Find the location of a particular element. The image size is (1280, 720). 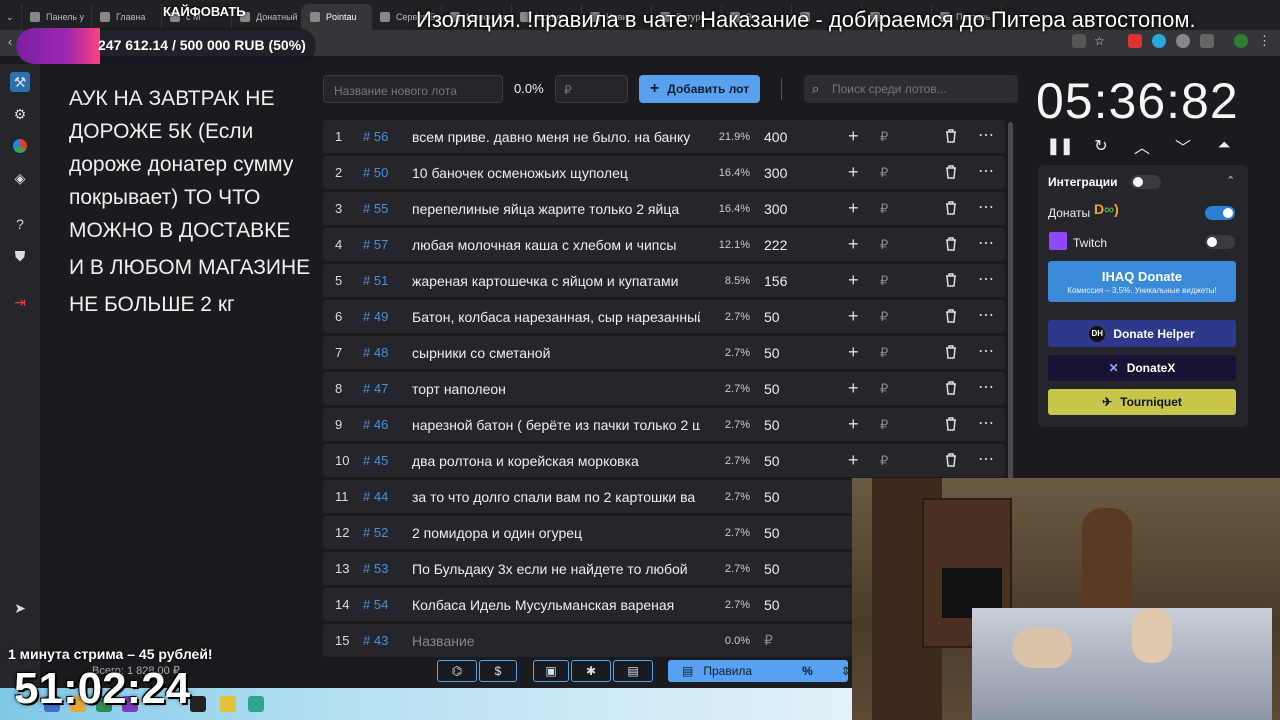

lot-name: торт наполеон is located at coordinates (556, 389).